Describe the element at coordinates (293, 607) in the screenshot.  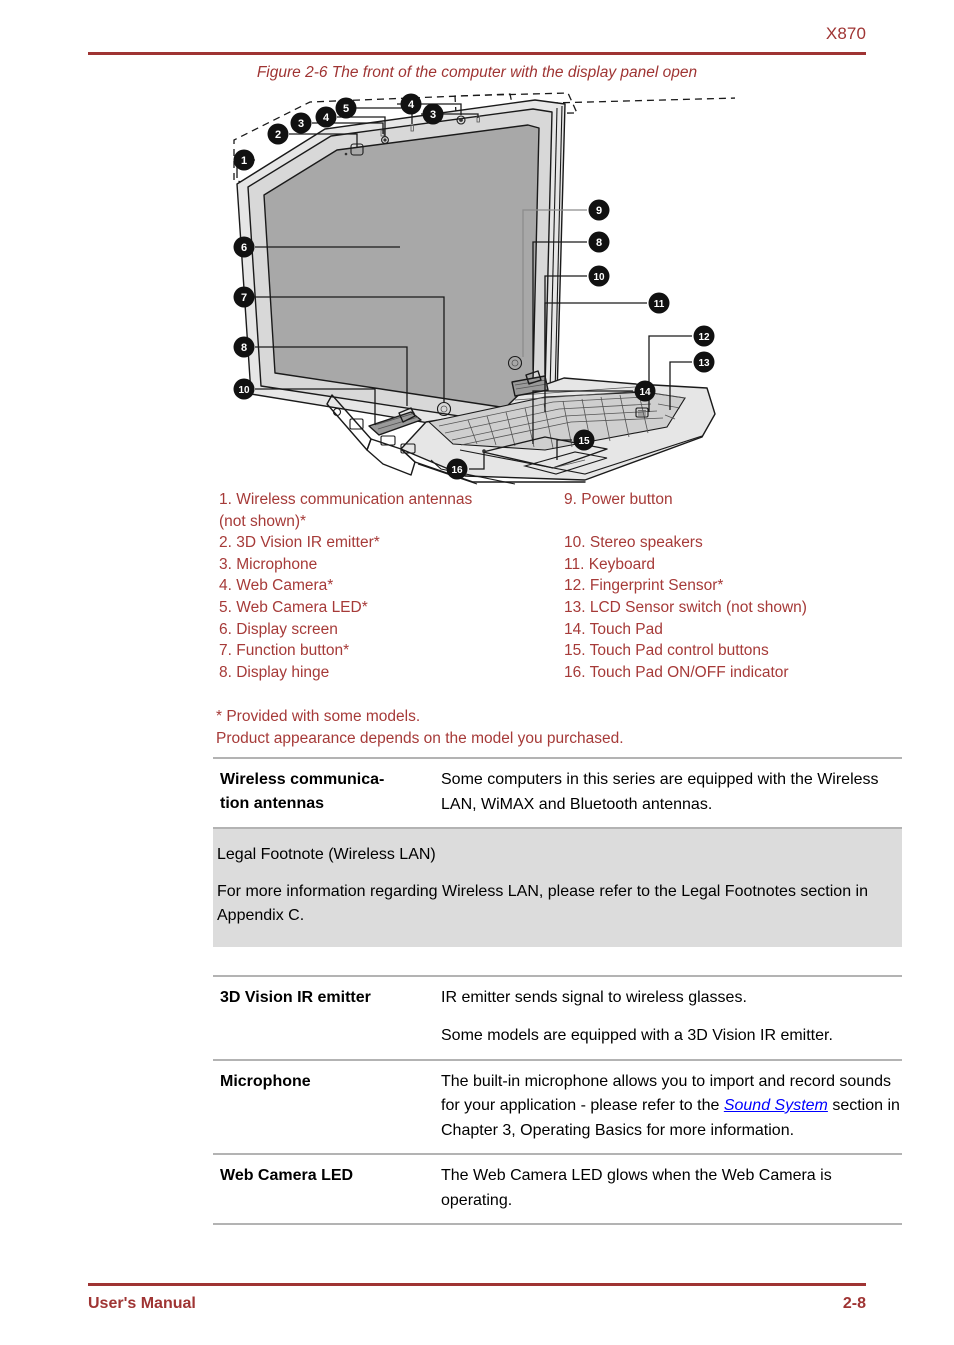
I see `legend-item-5: 5. Web Camera LED*` at that location.